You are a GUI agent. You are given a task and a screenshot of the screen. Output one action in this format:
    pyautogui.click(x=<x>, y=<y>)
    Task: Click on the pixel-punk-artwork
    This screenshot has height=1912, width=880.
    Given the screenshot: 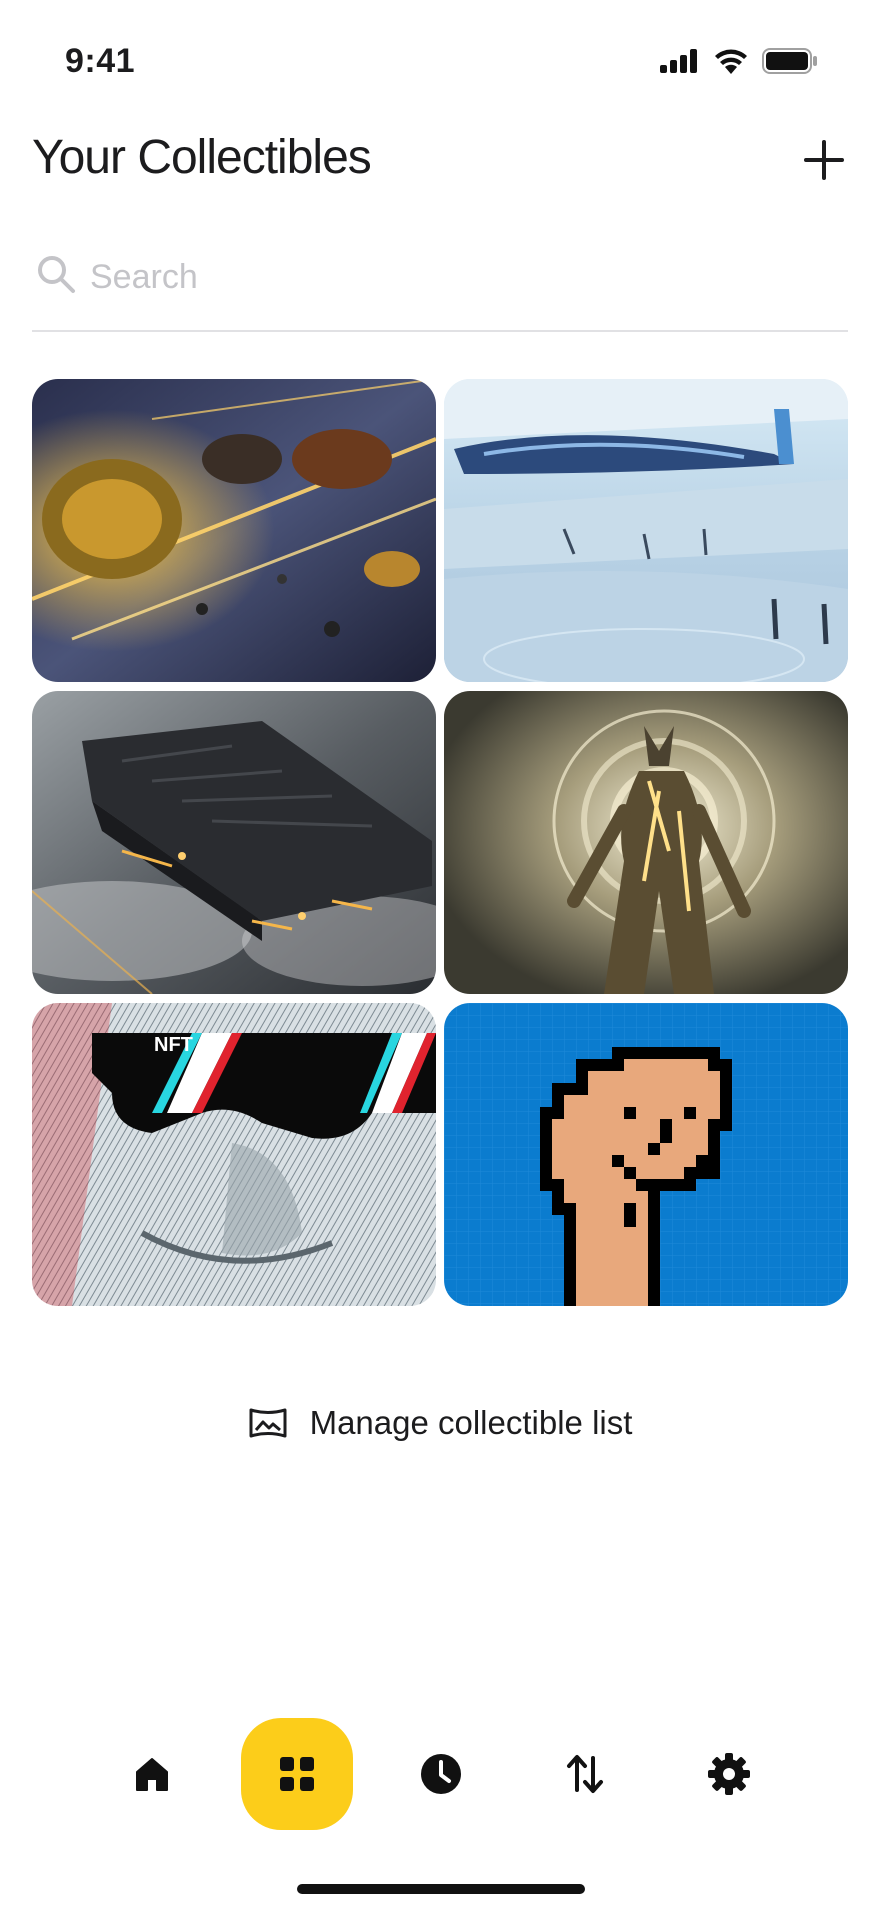 What is the action you would take?
    pyautogui.click(x=646, y=1154)
    